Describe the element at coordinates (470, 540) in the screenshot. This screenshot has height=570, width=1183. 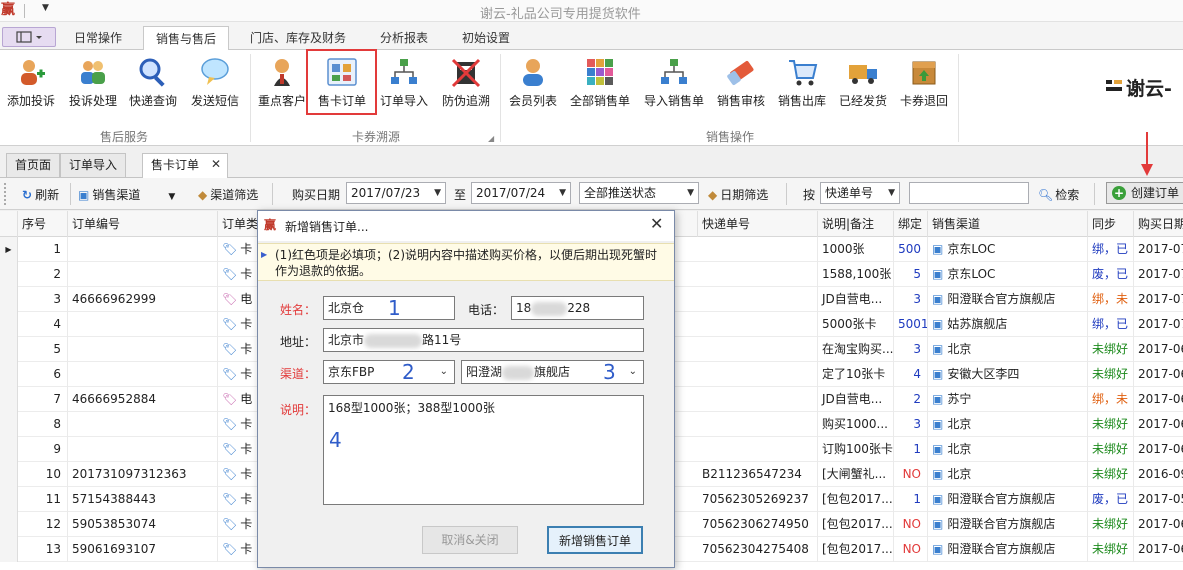
I see `cancel-close-button: 取消&关闭` at that location.